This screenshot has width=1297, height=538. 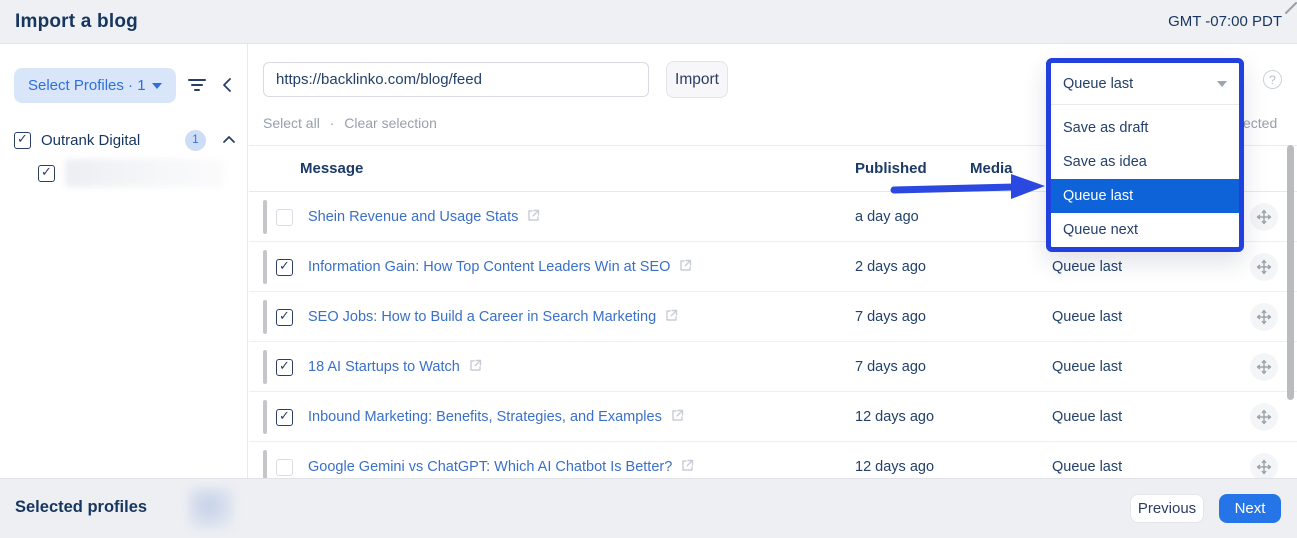 What do you see at coordinates (1145, 196) in the screenshot?
I see `queue-option: Queue last` at bounding box center [1145, 196].